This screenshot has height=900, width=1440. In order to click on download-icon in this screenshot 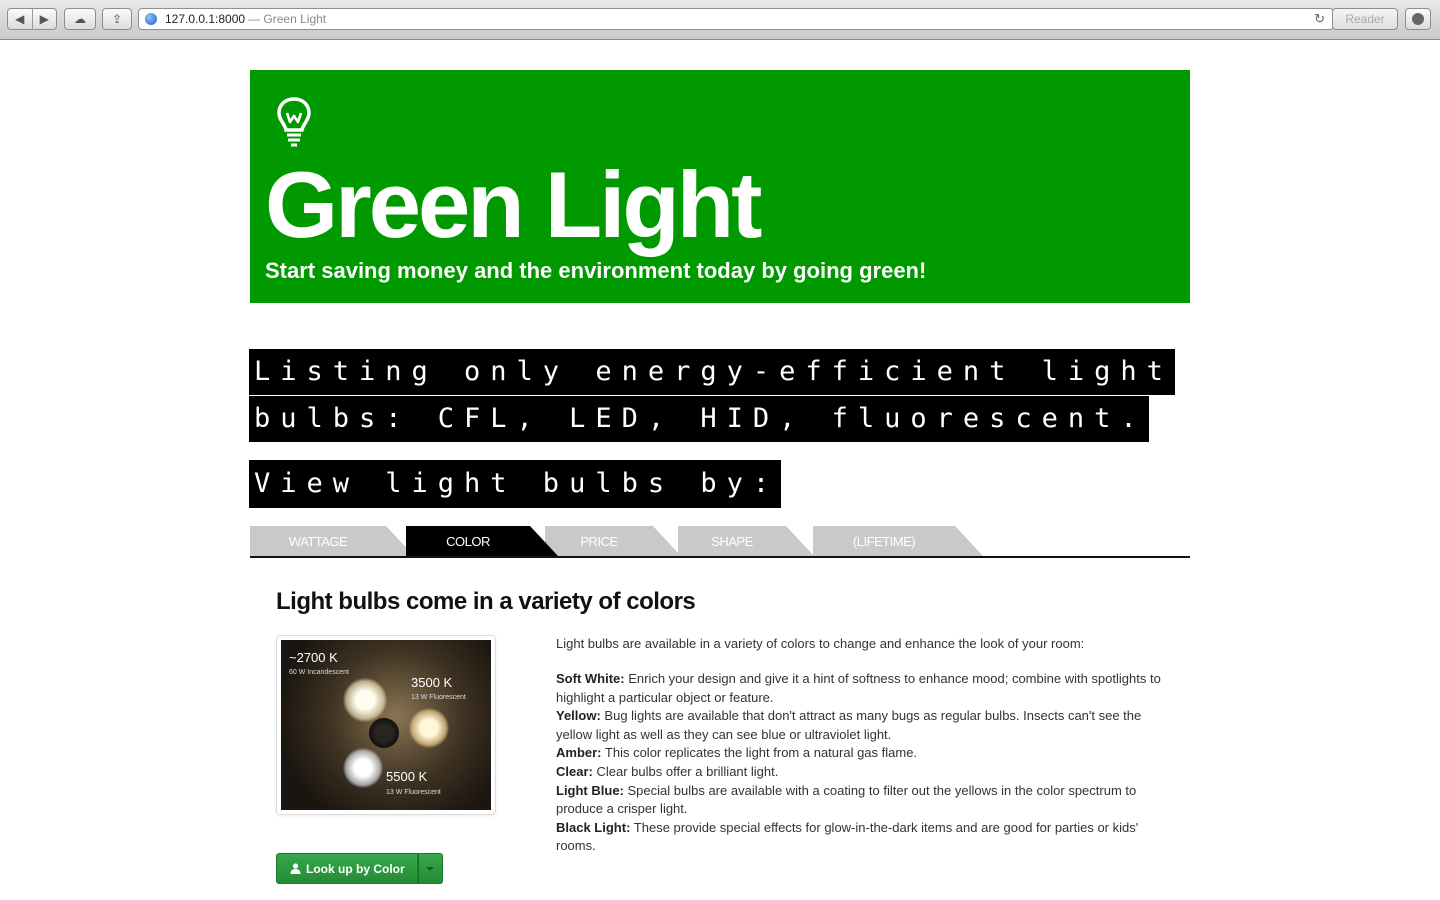, I will do `click(1418, 19)`.